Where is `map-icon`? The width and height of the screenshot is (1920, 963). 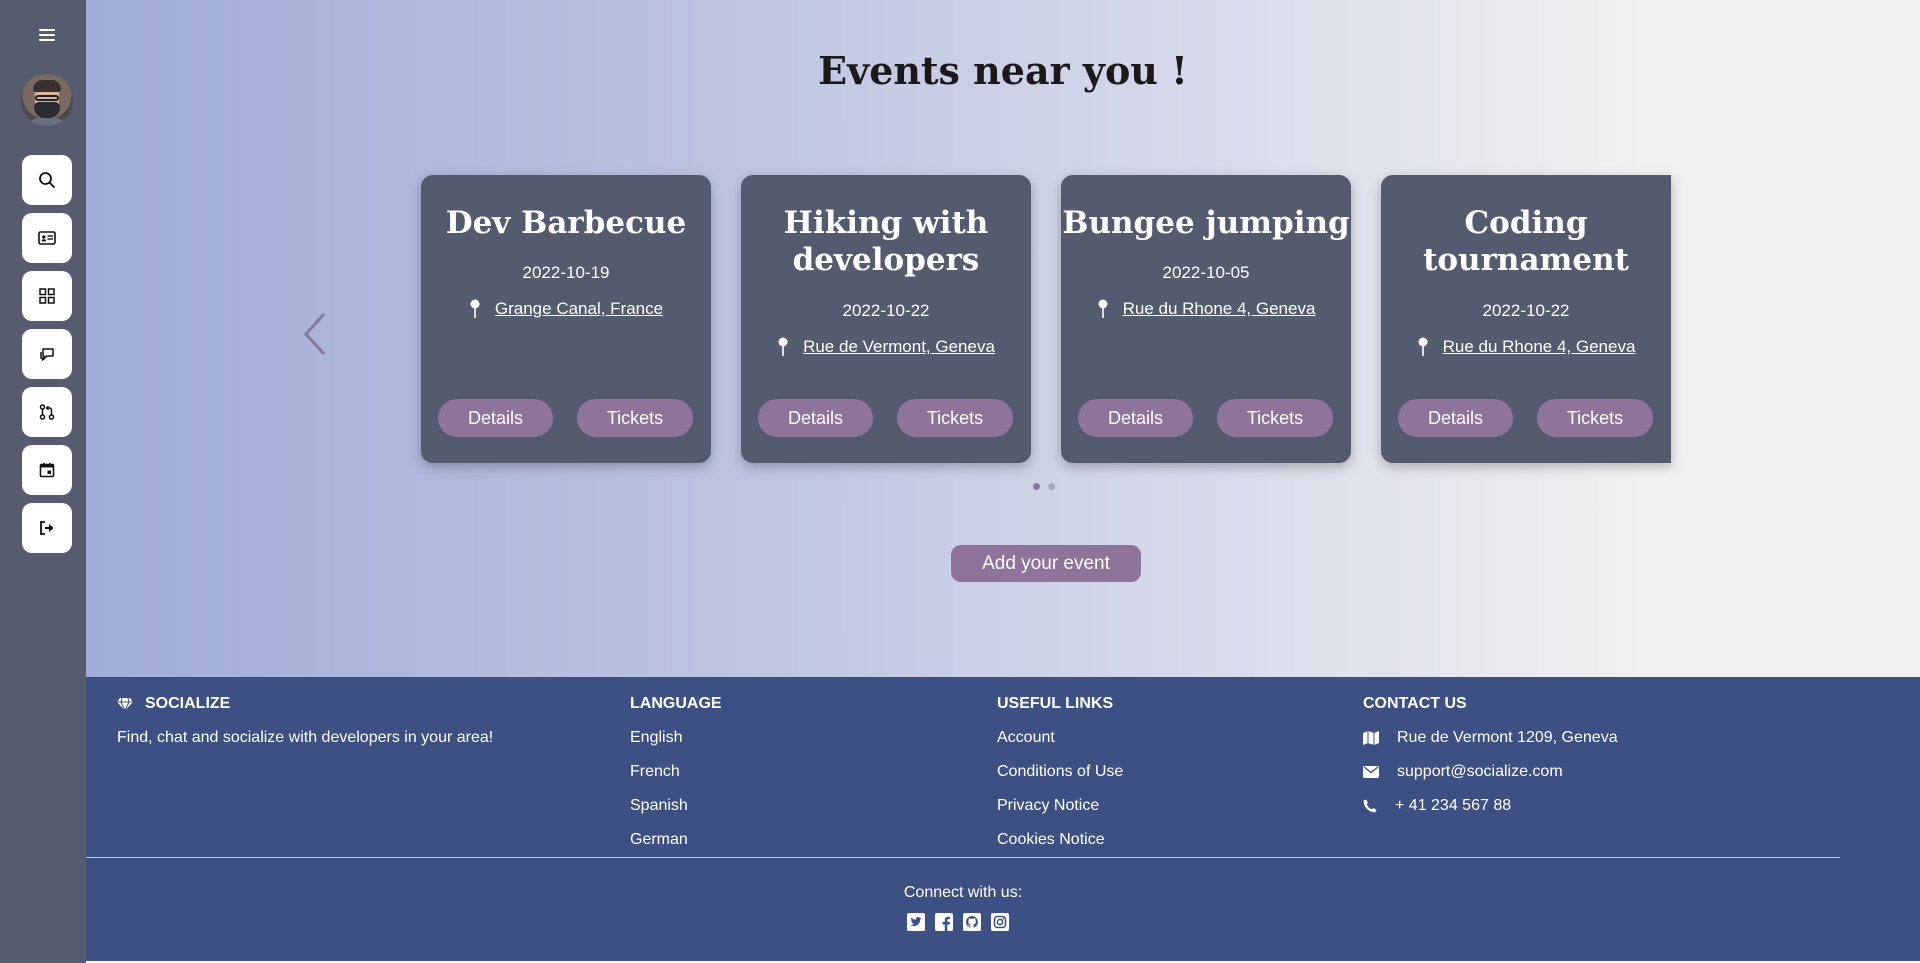 map-icon is located at coordinates (1371, 738).